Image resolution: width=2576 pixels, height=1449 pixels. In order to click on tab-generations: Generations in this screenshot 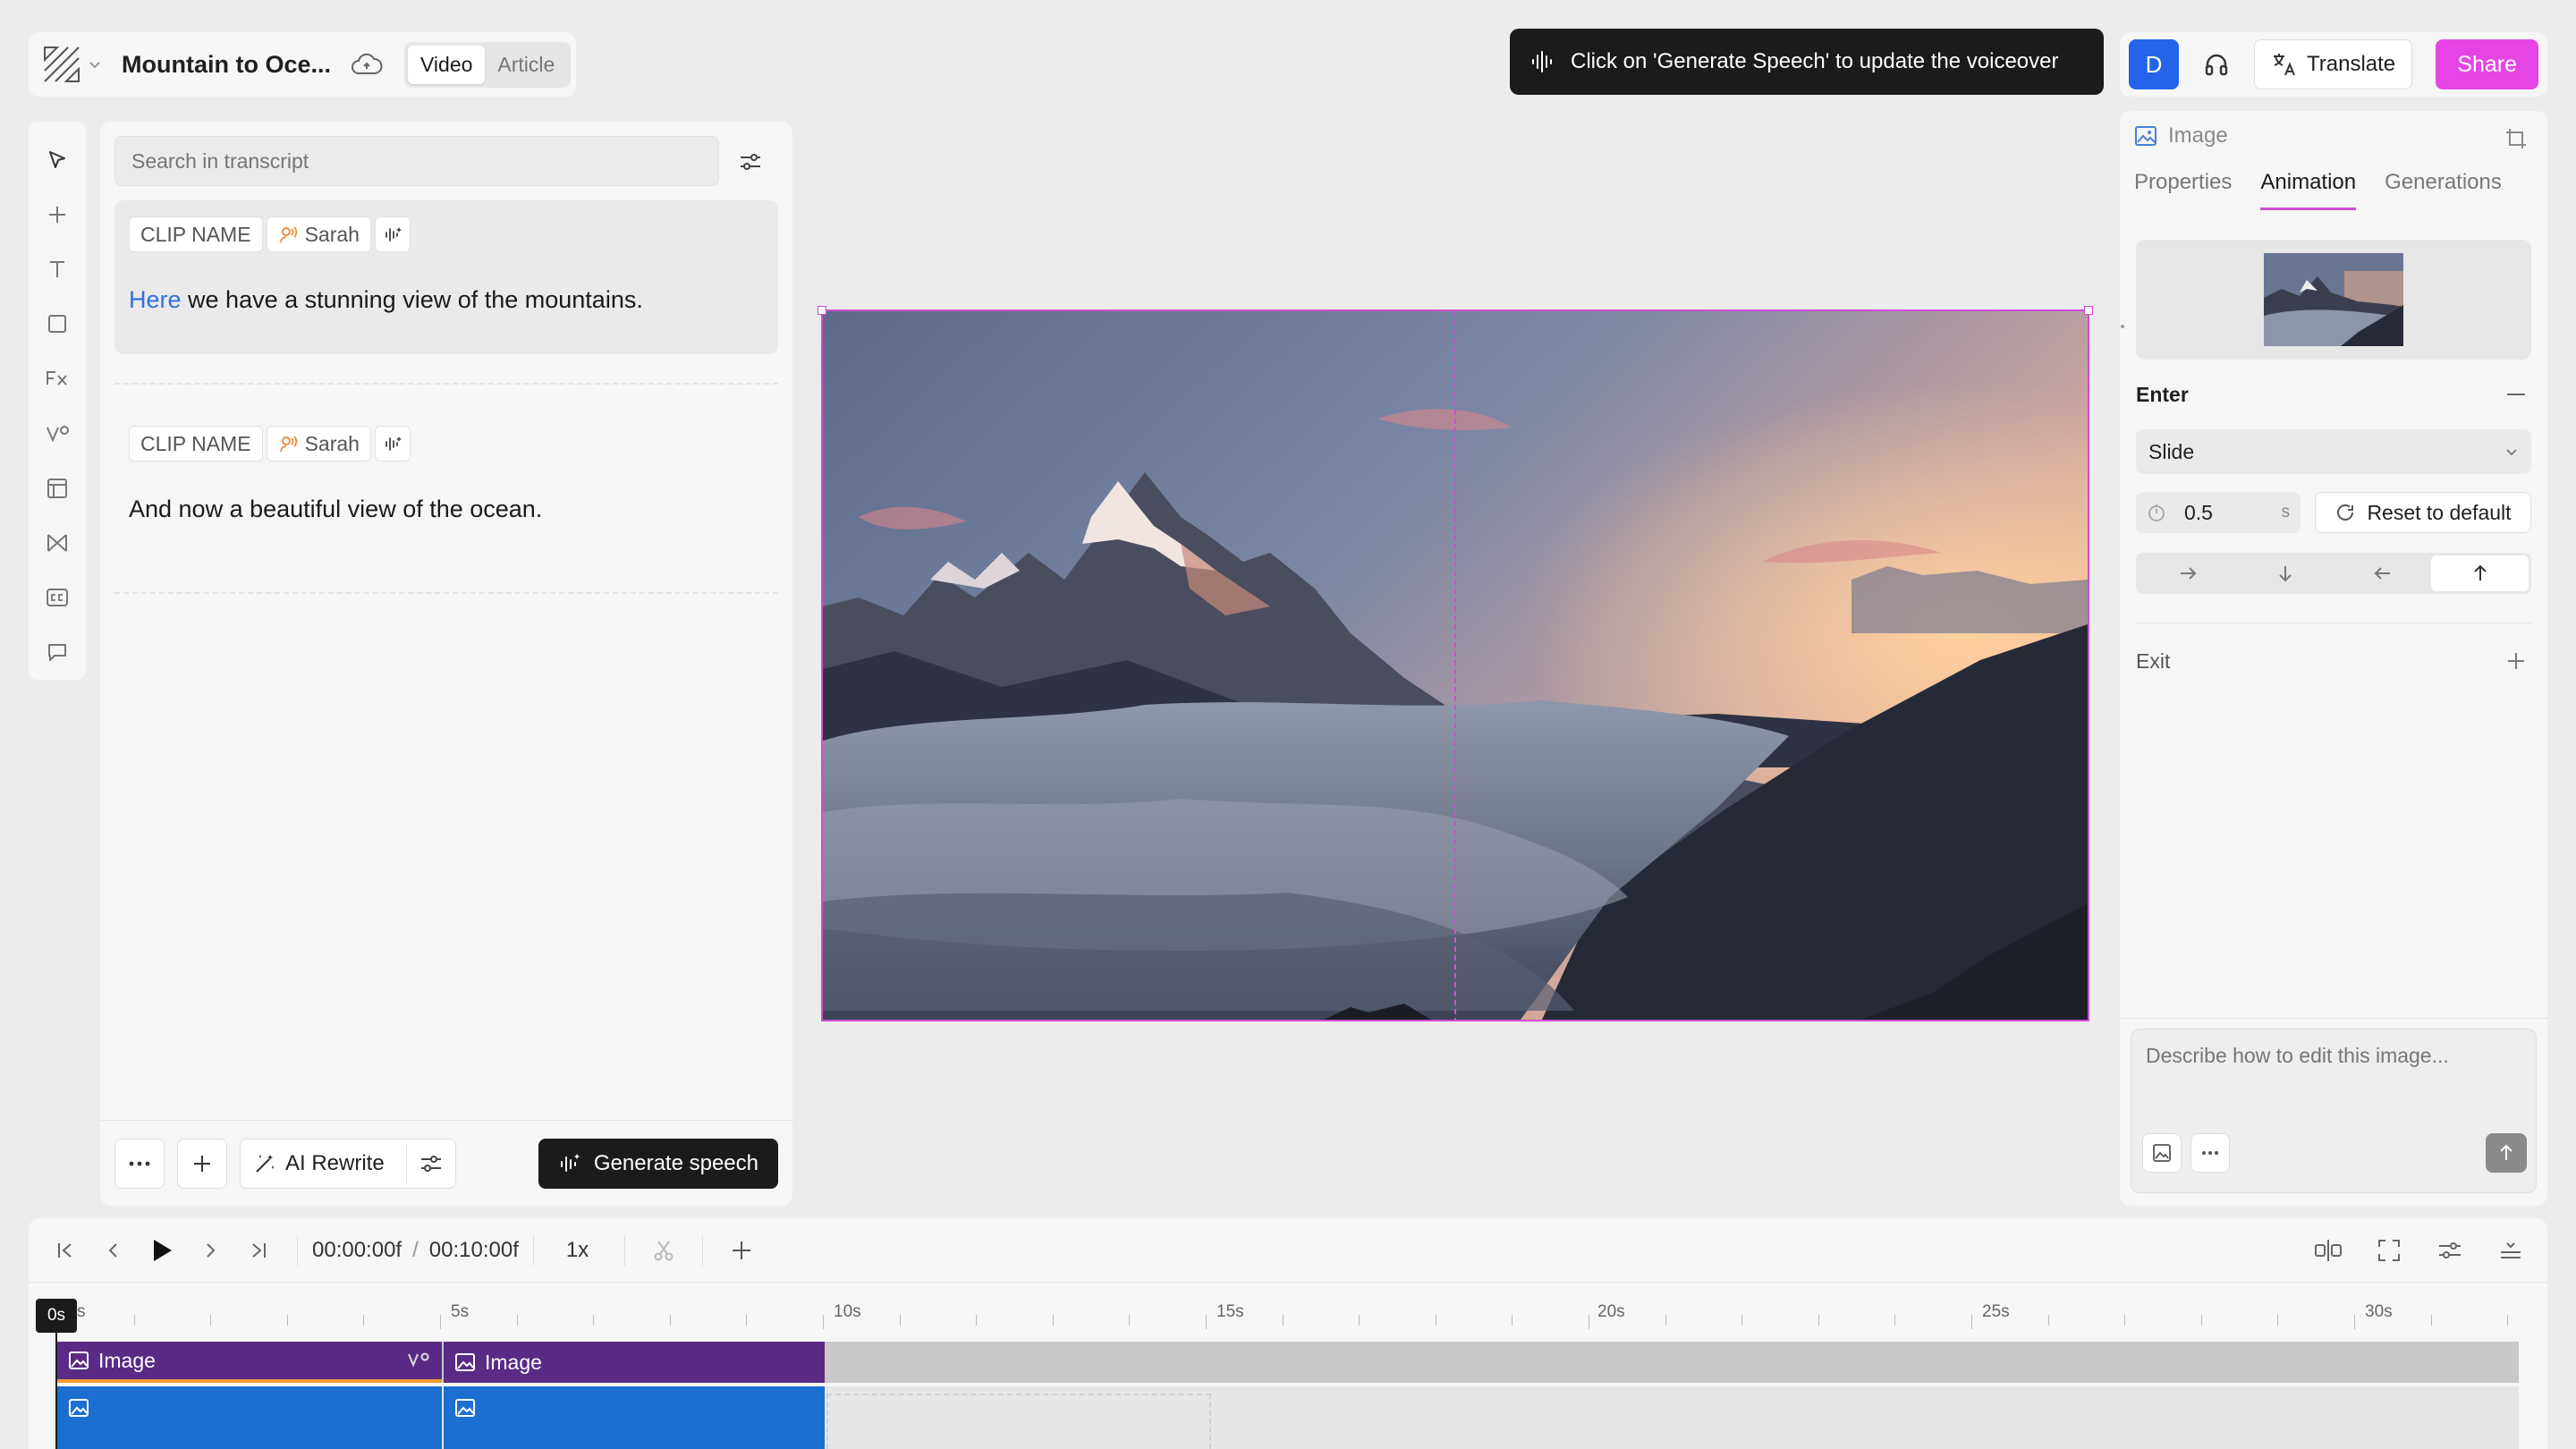, I will do `click(2443, 190)`.